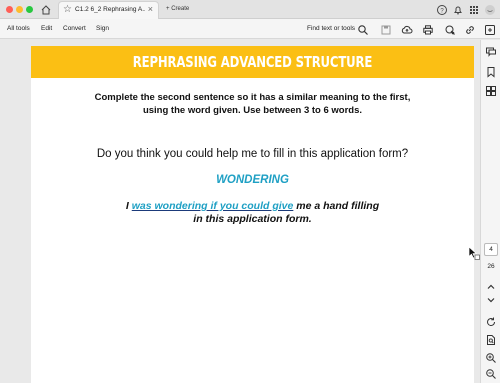  I want to click on share-link-icon, so click(450, 29).